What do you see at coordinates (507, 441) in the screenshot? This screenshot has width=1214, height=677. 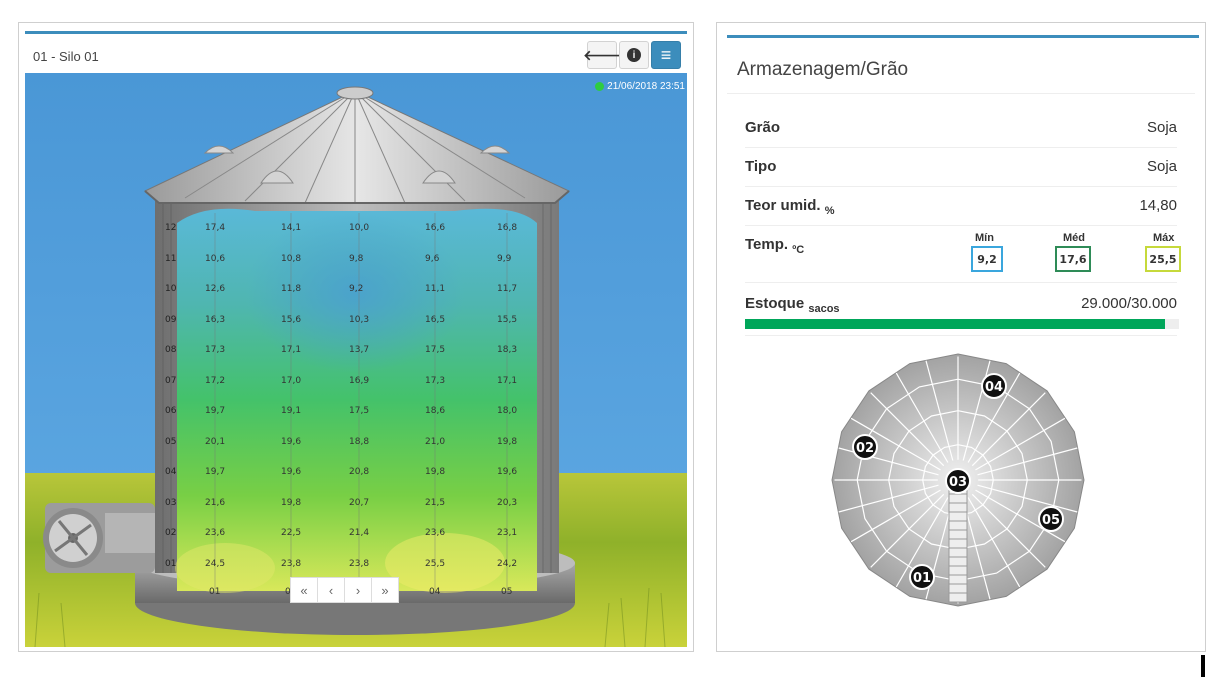 I see `temperature-reading: 19,8` at bounding box center [507, 441].